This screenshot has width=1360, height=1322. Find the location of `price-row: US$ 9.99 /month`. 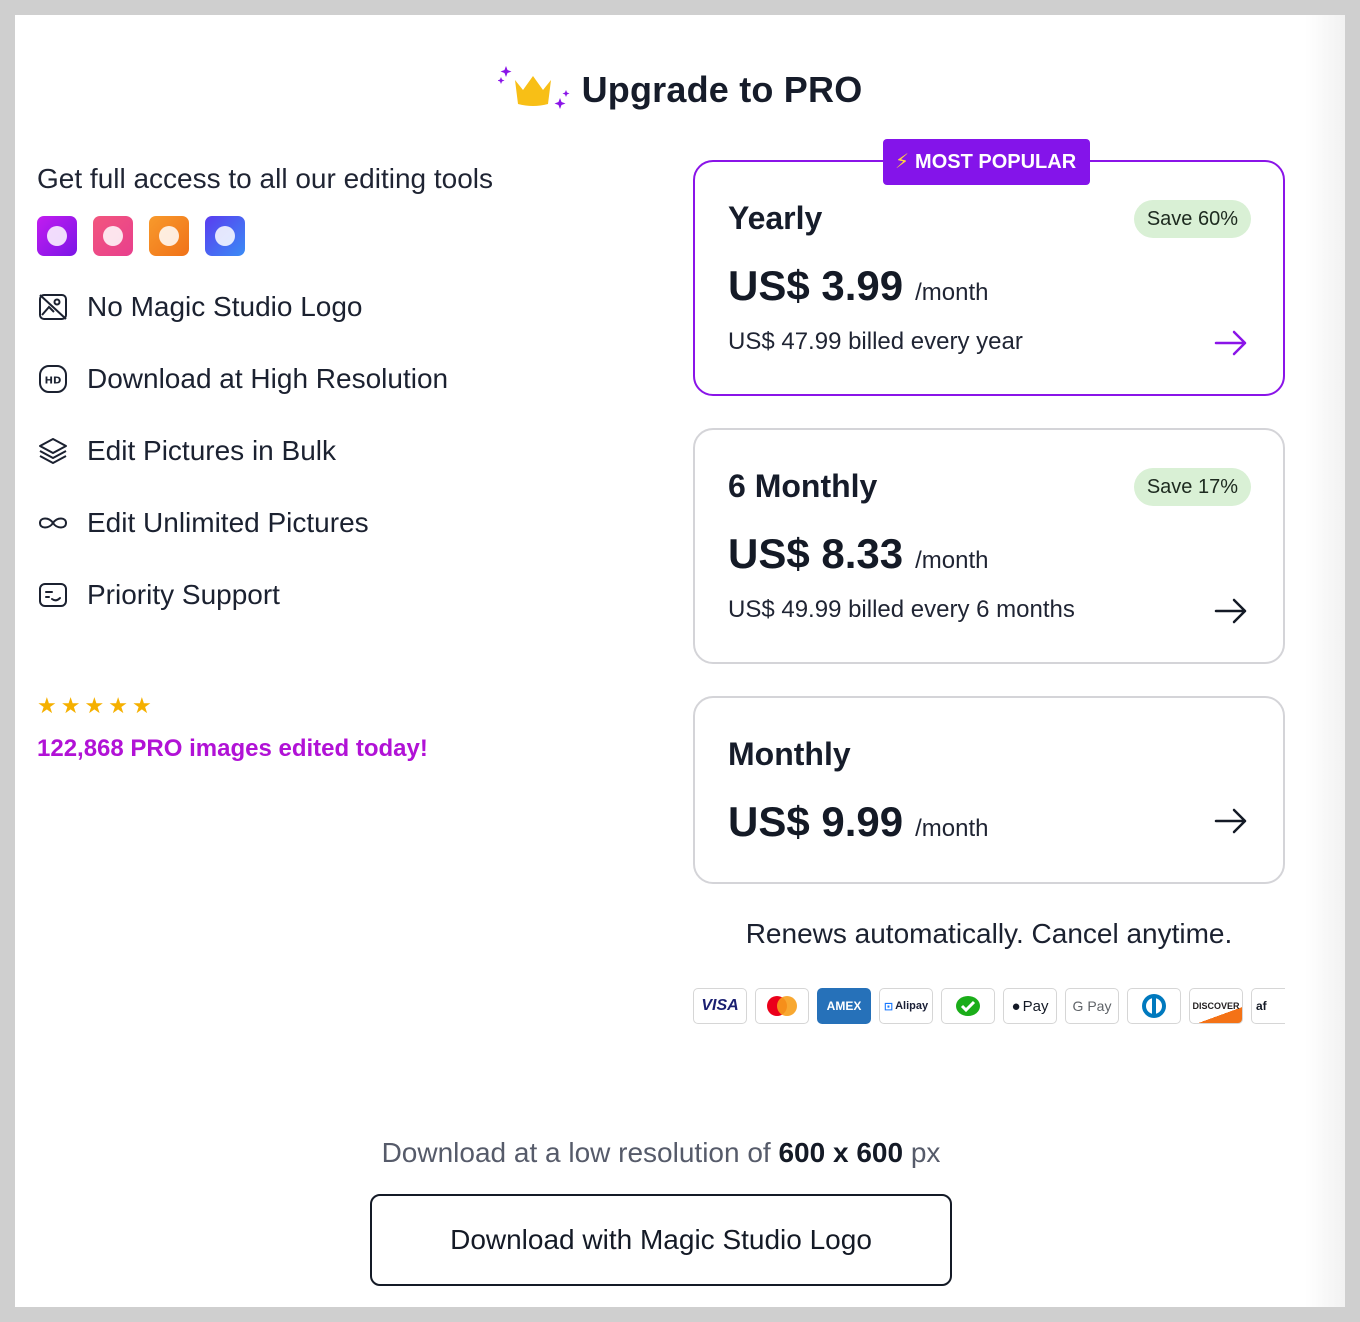

price-row: US$ 9.99 /month is located at coordinates (858, 822).